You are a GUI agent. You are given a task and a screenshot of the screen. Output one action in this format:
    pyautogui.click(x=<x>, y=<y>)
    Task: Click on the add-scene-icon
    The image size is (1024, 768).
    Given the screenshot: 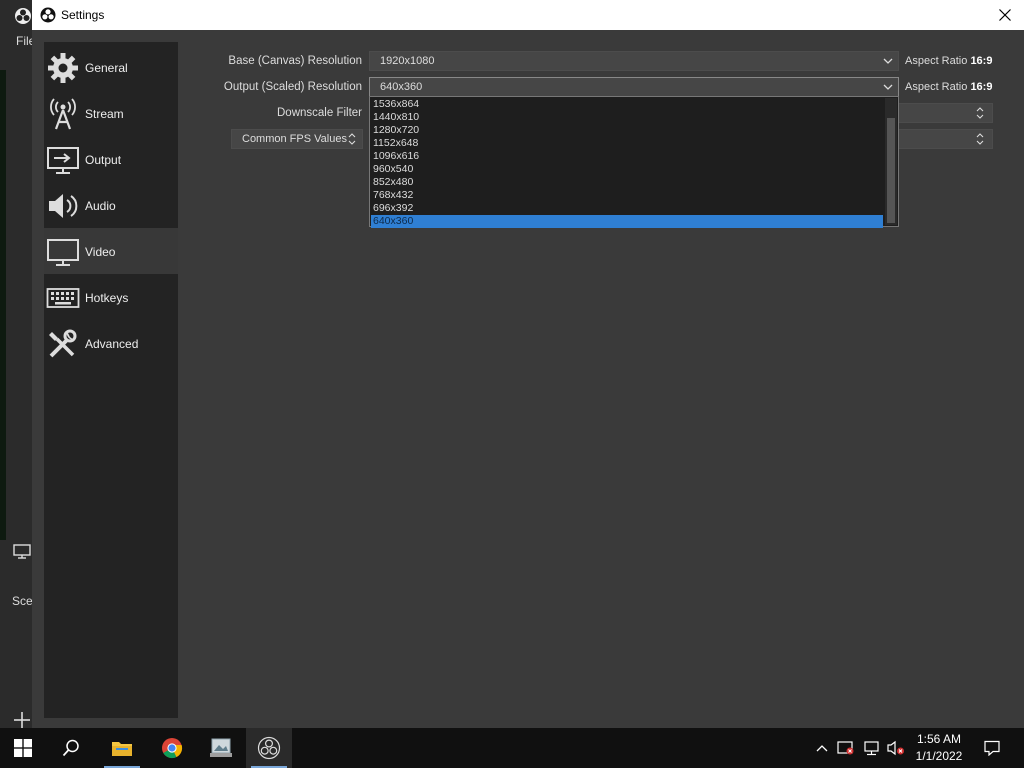 What is the action you would take?
    pyautogui.click(x=22, y=720)
    